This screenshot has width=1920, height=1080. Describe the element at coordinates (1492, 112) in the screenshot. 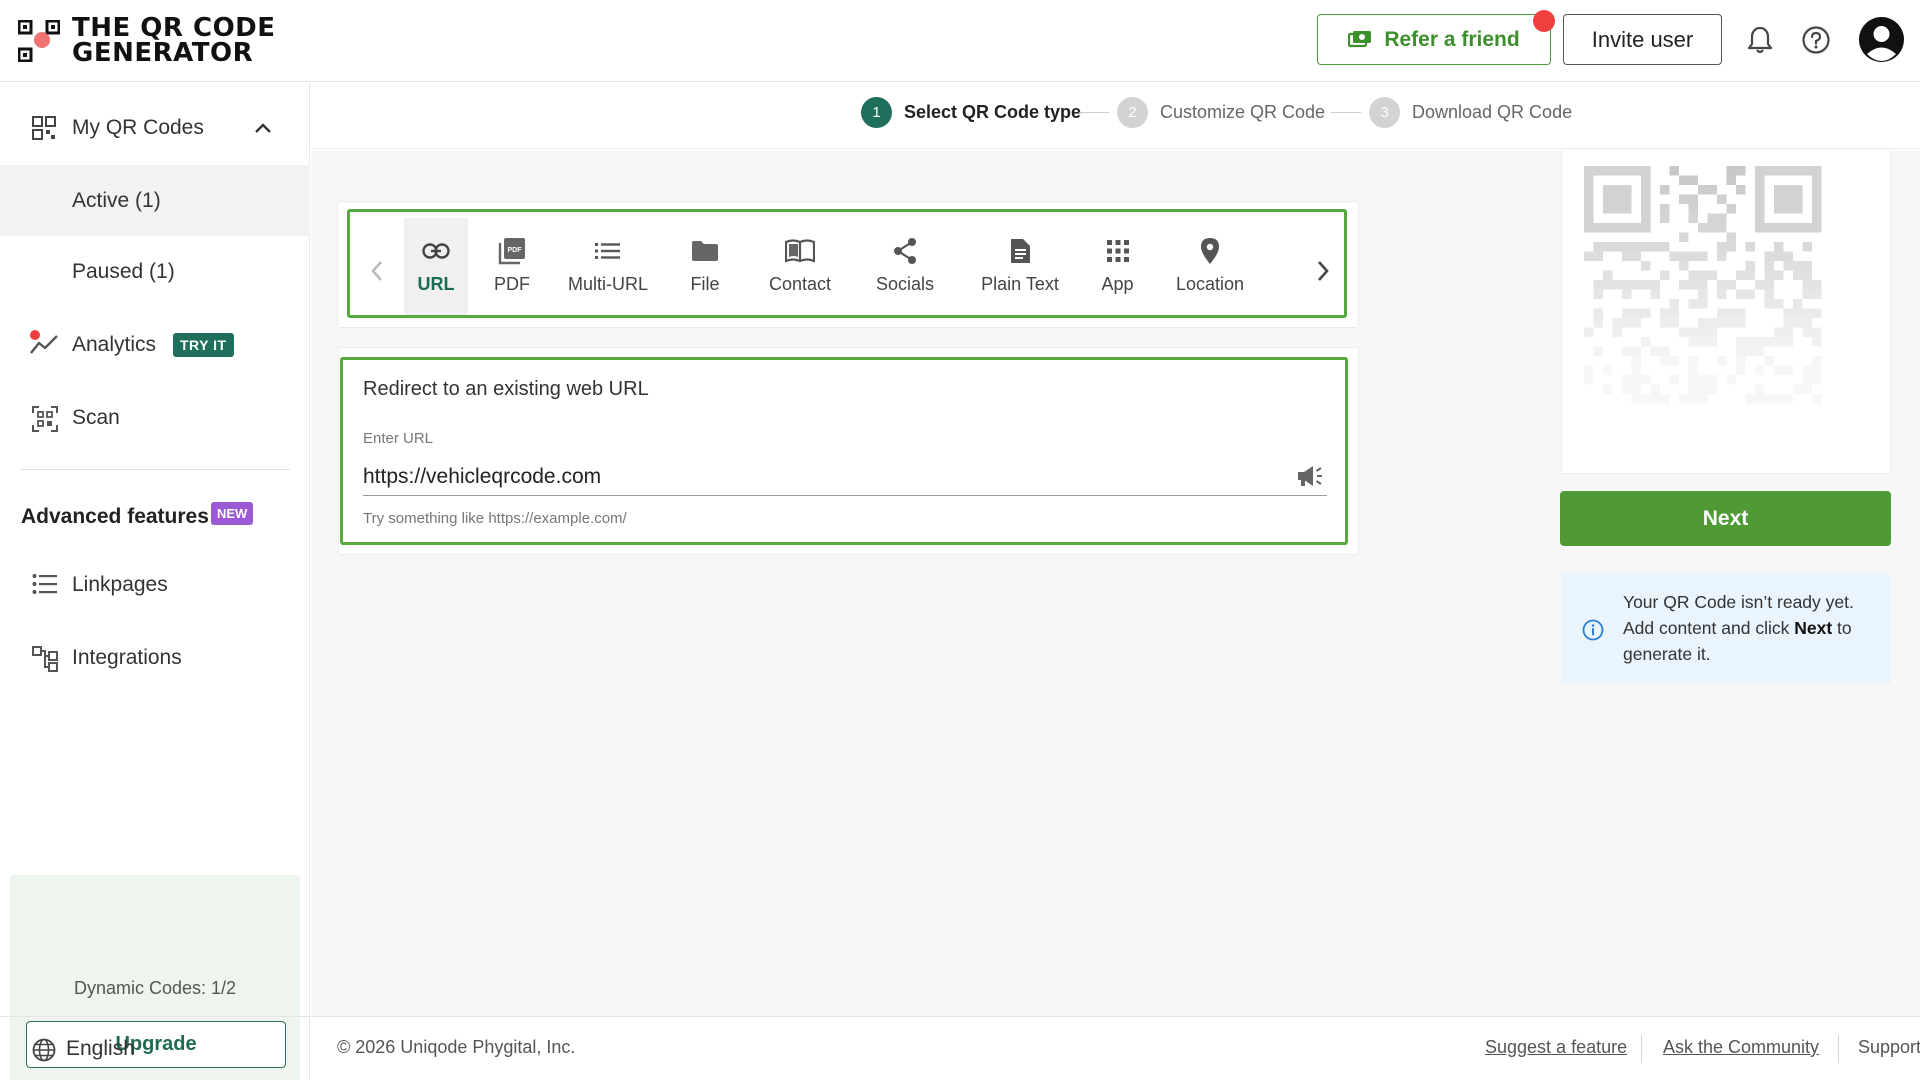

I see `step-3-label: Download QR Code` at that location.